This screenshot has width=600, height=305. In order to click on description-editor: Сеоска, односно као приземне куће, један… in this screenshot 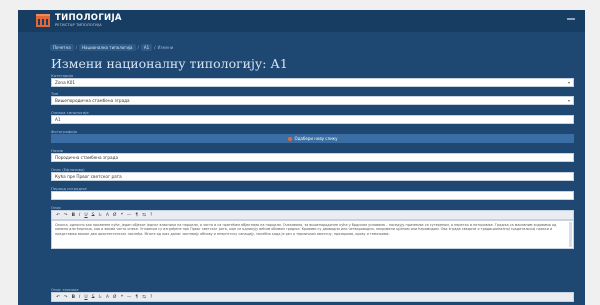, I will do `click(312, 234)`.